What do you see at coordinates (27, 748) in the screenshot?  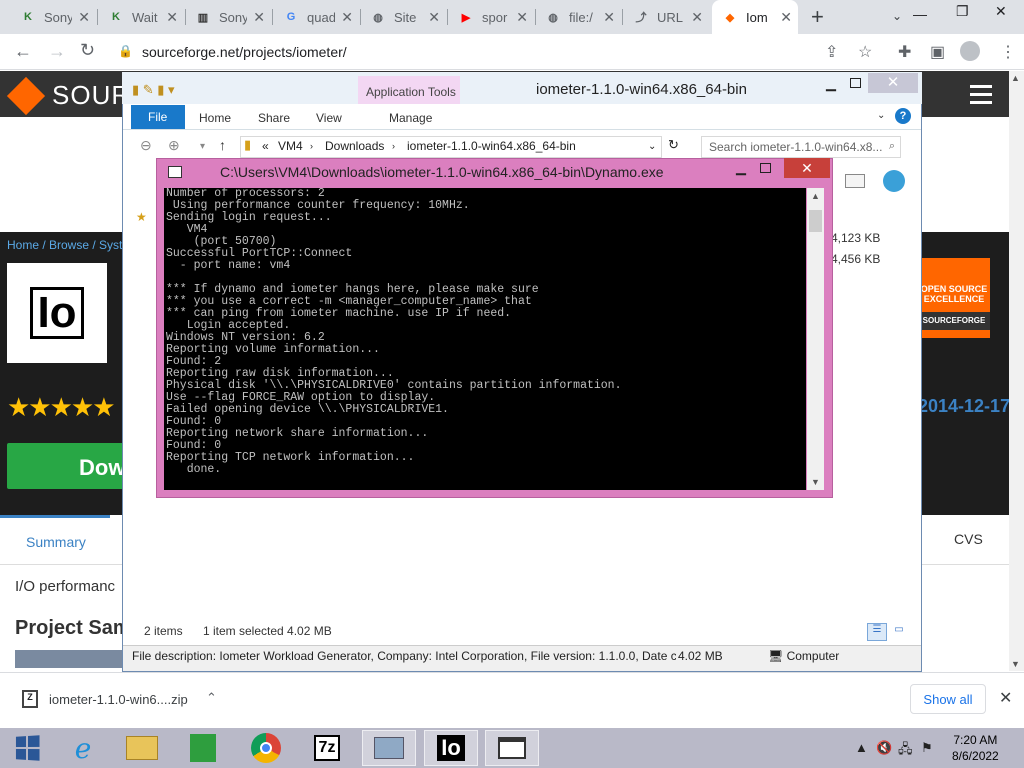 I see `start-button` at bounding box center [27, 748].